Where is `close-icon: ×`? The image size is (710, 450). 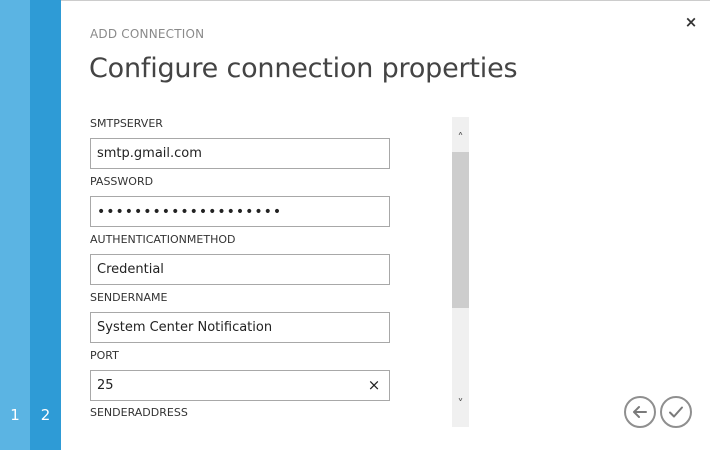
close-icon: × is located at coordinates (691, 22).